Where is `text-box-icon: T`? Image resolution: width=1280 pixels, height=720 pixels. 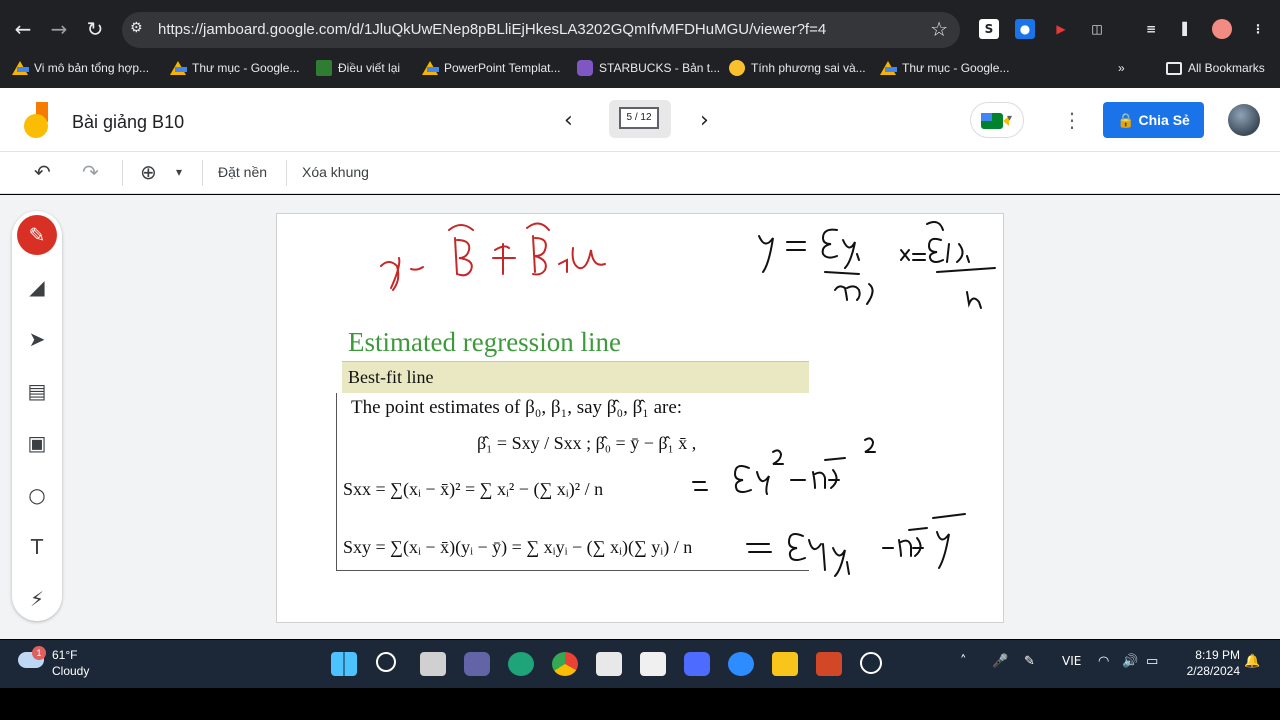 text-box-icon: T is located at coordinates (37, 547).